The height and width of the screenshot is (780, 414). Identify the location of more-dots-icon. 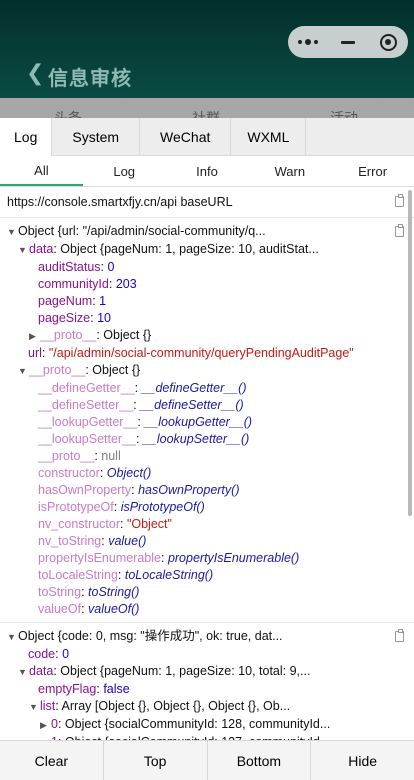
(308, 42).